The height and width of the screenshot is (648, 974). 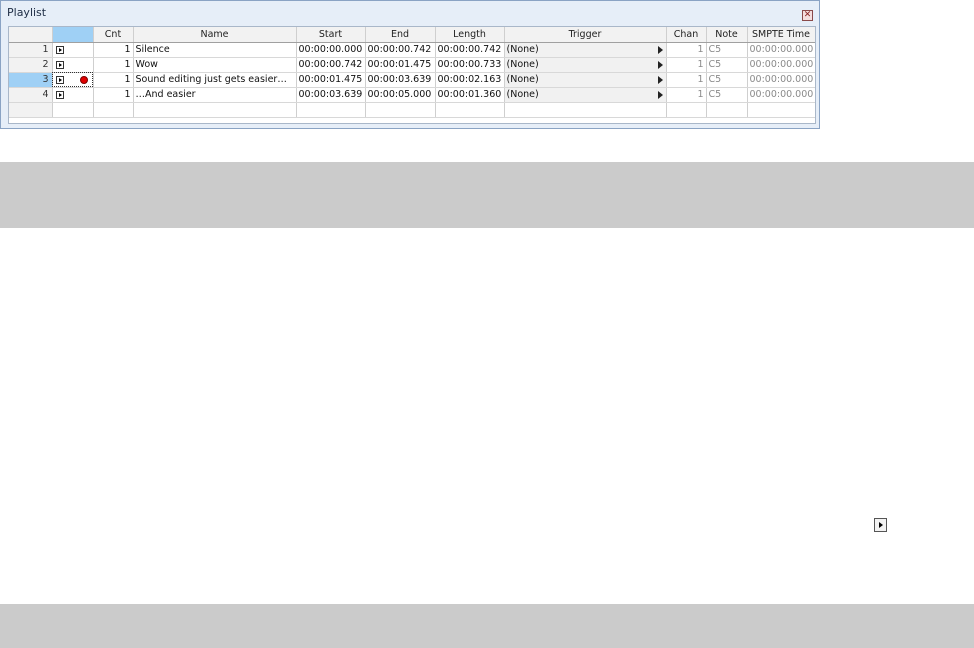 What do you see at coordinates (31, 80) in the screenshot?
I see `row-number: 3` at bounding box center [31, 80].